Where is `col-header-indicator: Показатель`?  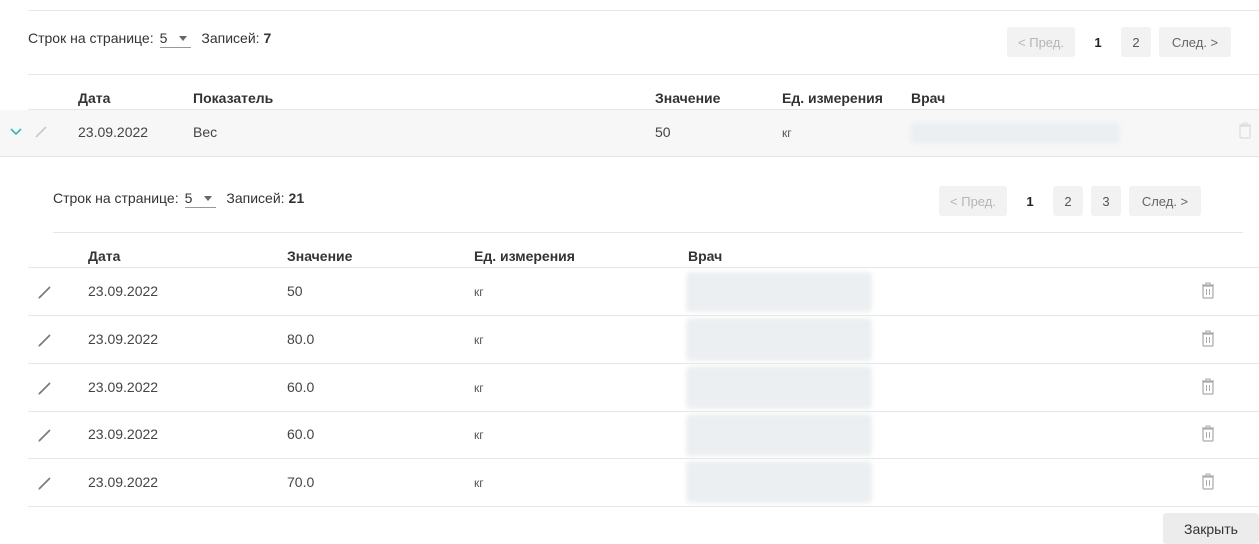
col-header-indicator: Показатель is located at coordinates (233, 98).